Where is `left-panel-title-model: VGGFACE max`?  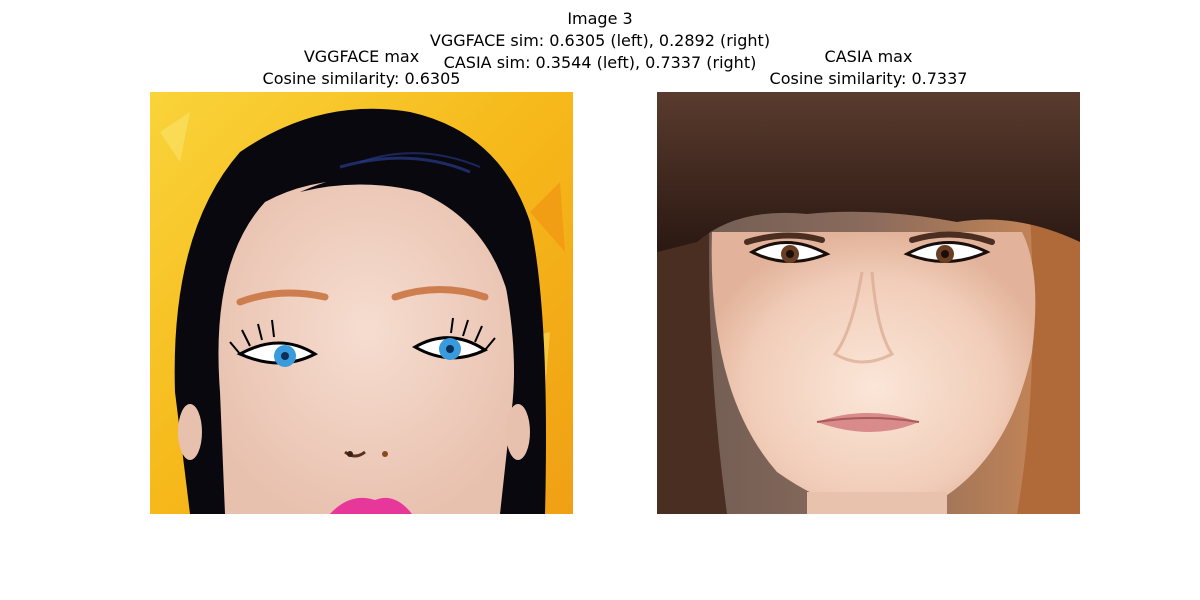 left-panel-title-model: VGGFACE max is located at coordinates (361, 56).